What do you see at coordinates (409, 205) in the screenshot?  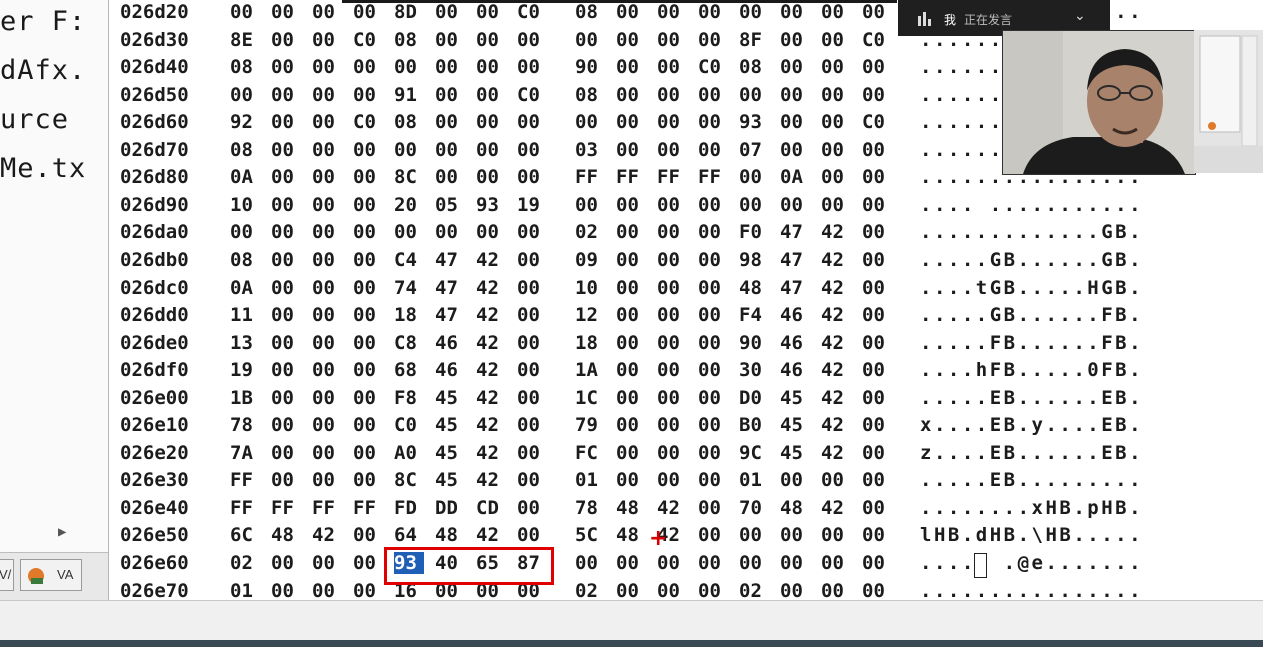 I see `hex-byte: 20` at bounding box center [409, 205].